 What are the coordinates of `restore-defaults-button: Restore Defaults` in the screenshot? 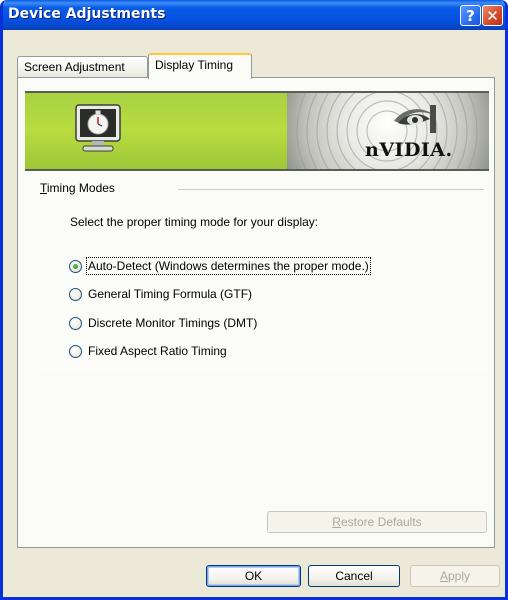 It's located at (377, 522).